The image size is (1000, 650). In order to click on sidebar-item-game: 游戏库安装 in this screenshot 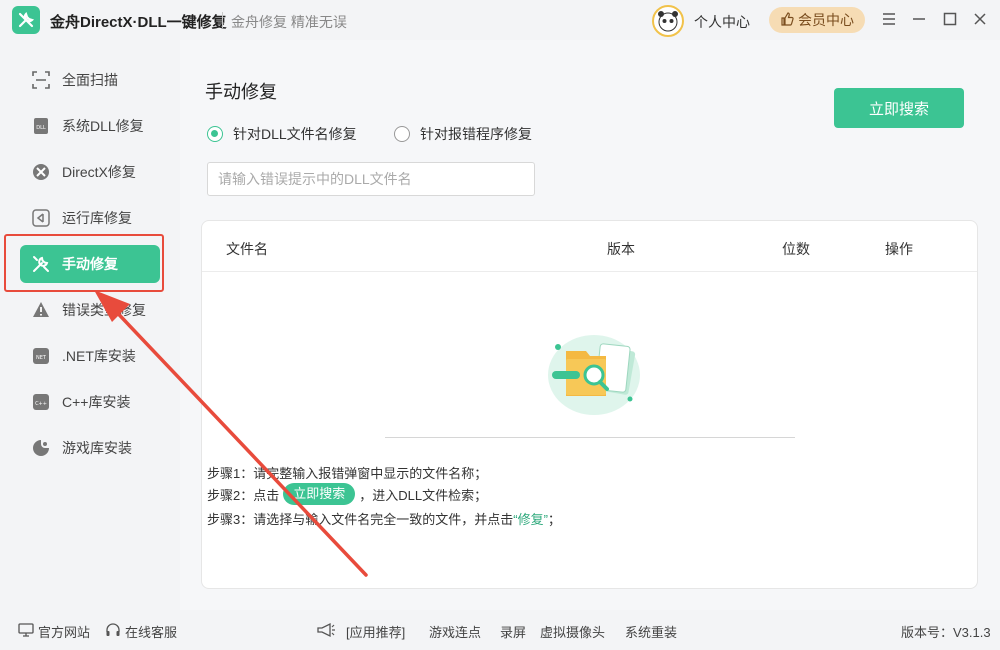, I will do `click(90, 448)`.